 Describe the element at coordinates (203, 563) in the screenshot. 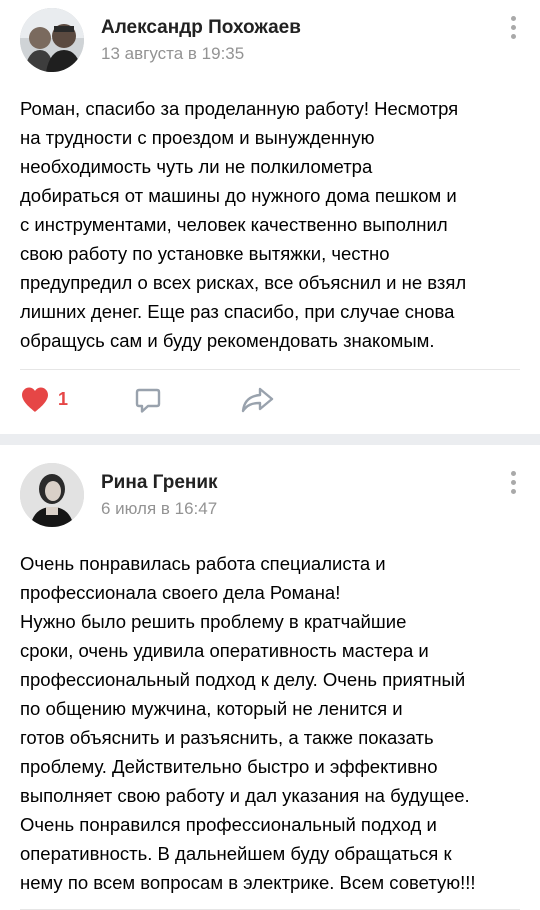

I see `text-line: Очень понравилась работа специалиста и` at that location.